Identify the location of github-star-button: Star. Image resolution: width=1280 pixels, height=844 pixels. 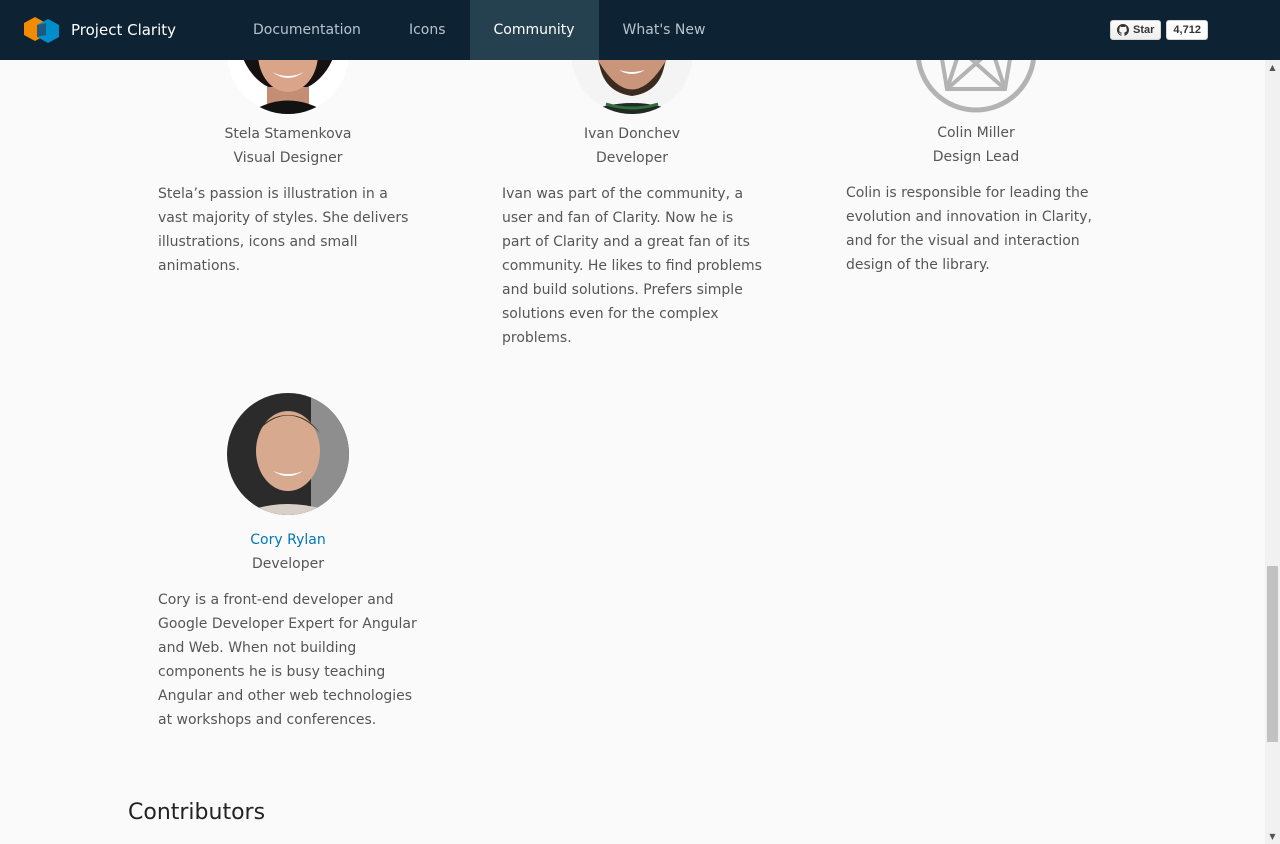
(1136, 30).